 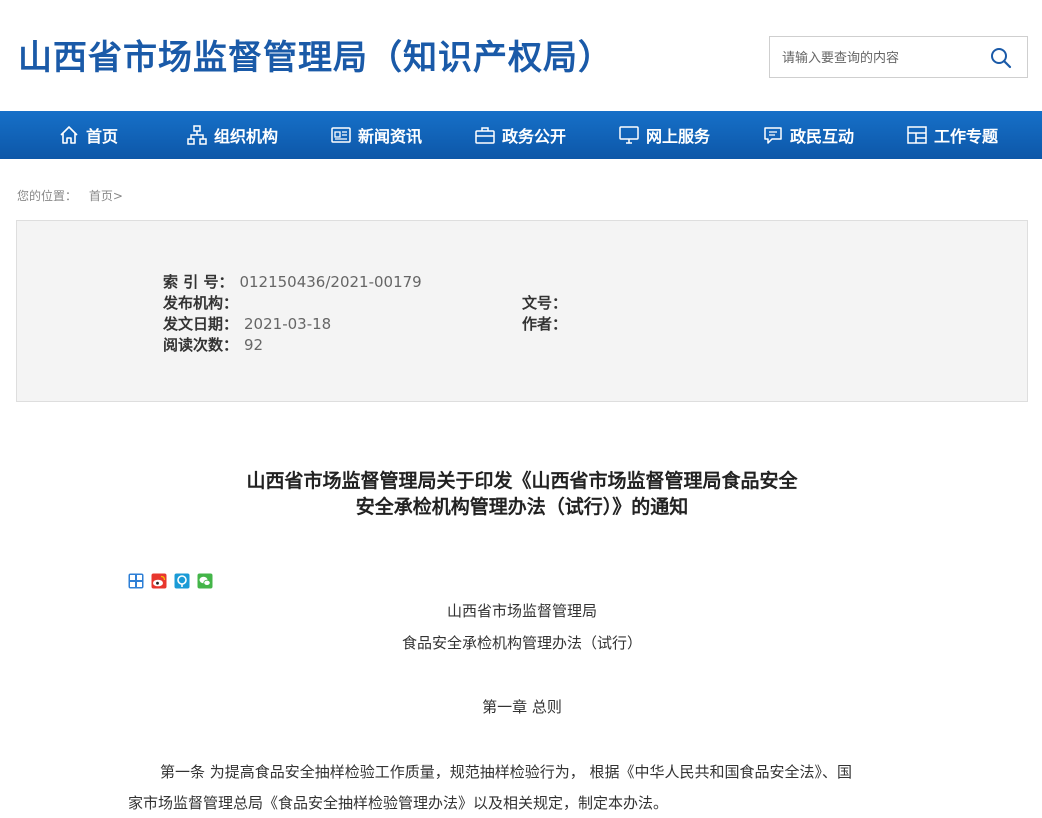 What do you see at coordinates (545, 303) in the screenshot?
I see `meta-doc-no-label: 文号：` at bounding box center [545, 303].